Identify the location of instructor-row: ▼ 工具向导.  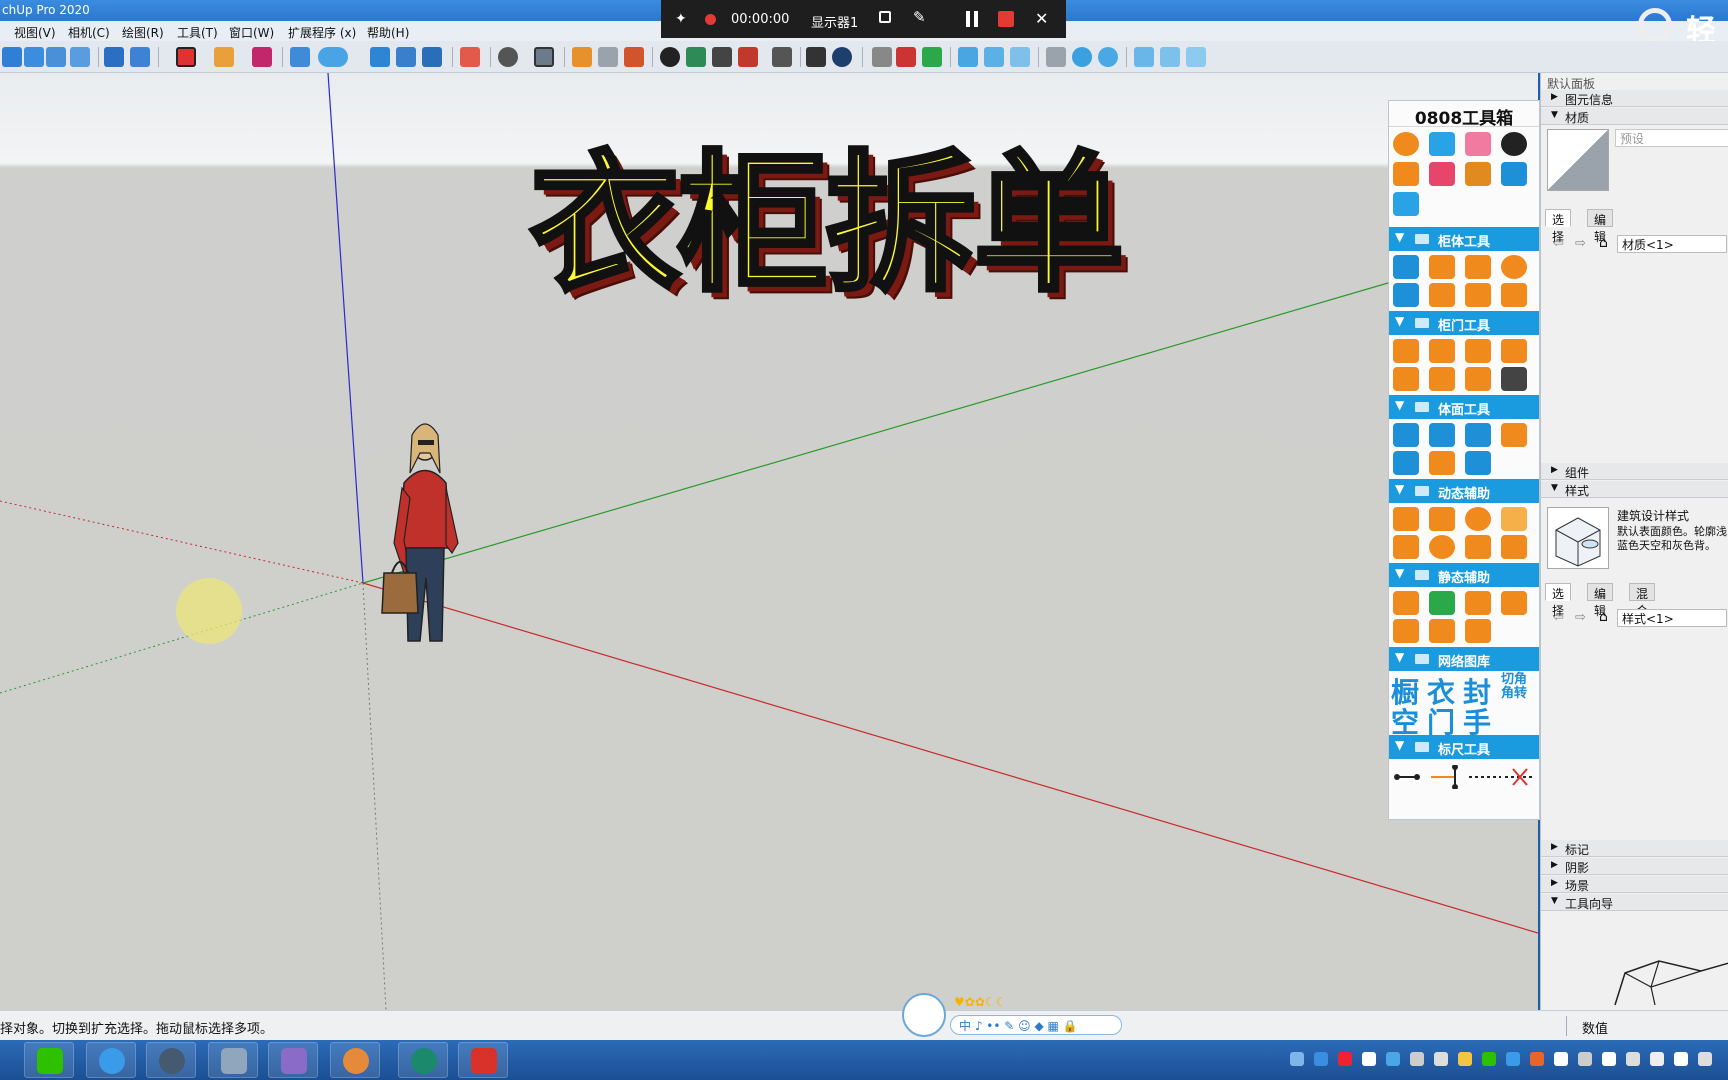
(1634, 902).